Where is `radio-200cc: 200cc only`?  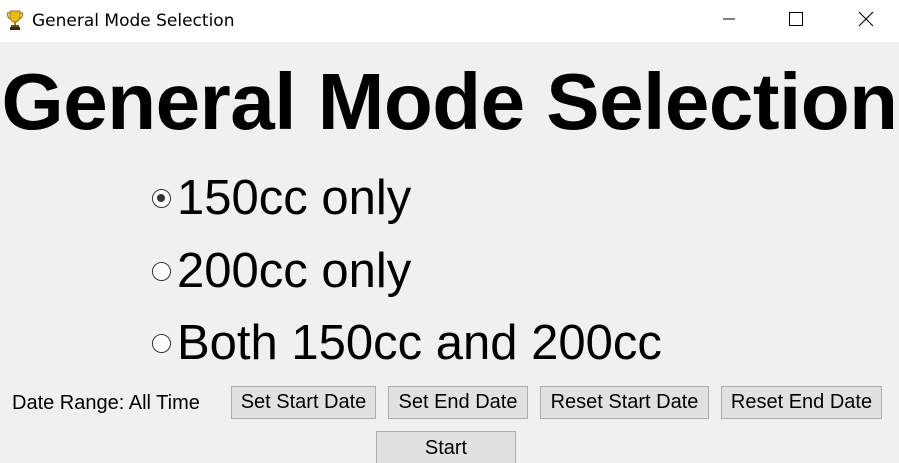 radio-200cc: 200cc only is located at coordinates (281, 271).